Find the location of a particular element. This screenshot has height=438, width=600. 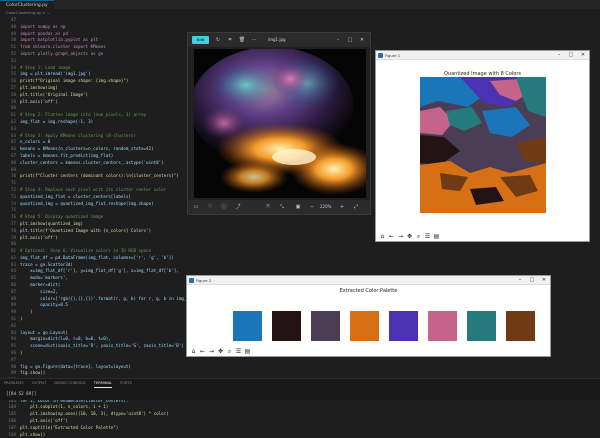

line-text: plt.subplot(1, n_colors, i + 1) is located at coordinates (64, 407).